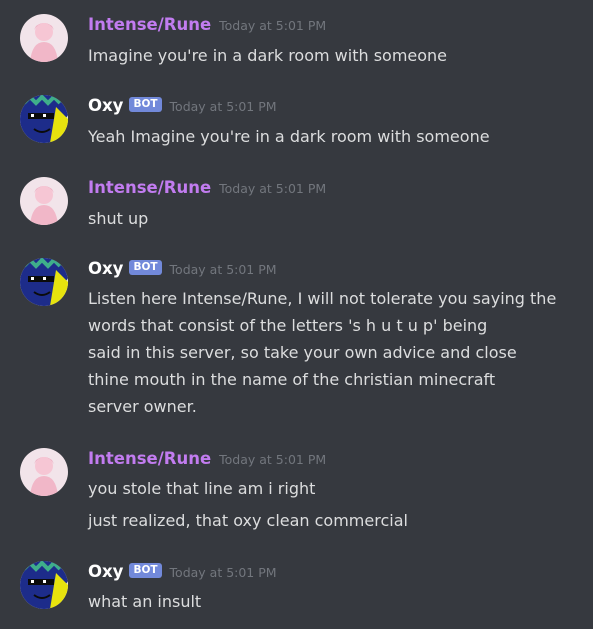 This screenshot has height=629, width=593. I want to click on message-content: what an insult, so click(335, 601).